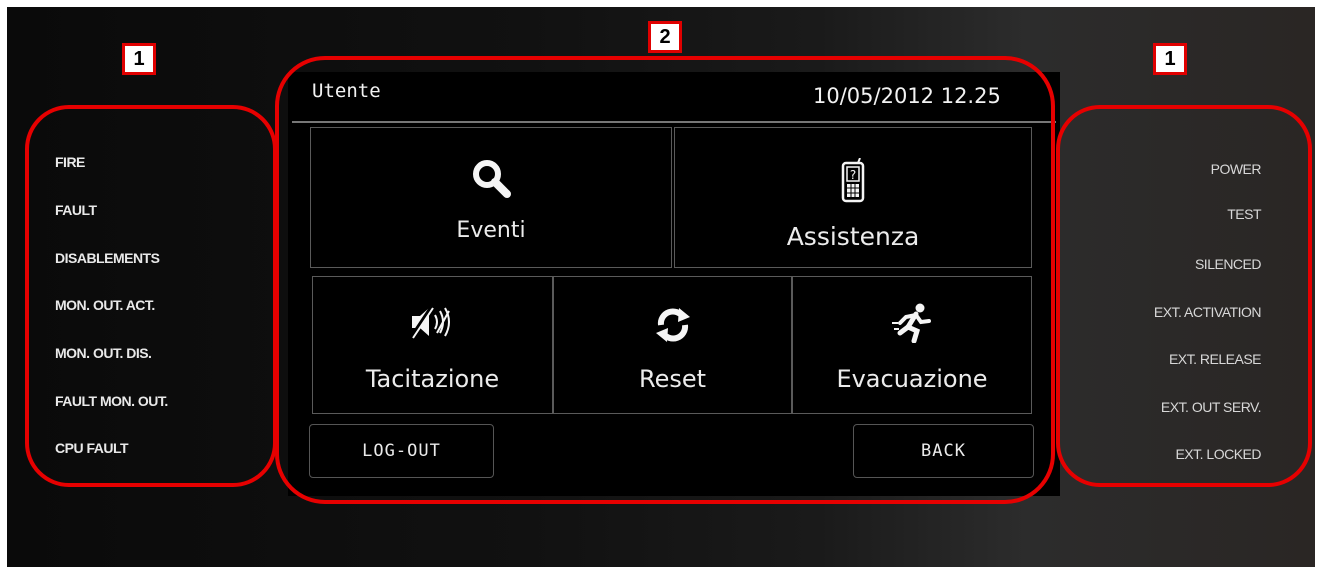 The image size is (1322, 567). Describe the element at coordinates (1184, 296) in the screenshot. I see `annotation-ring-right` at that location.